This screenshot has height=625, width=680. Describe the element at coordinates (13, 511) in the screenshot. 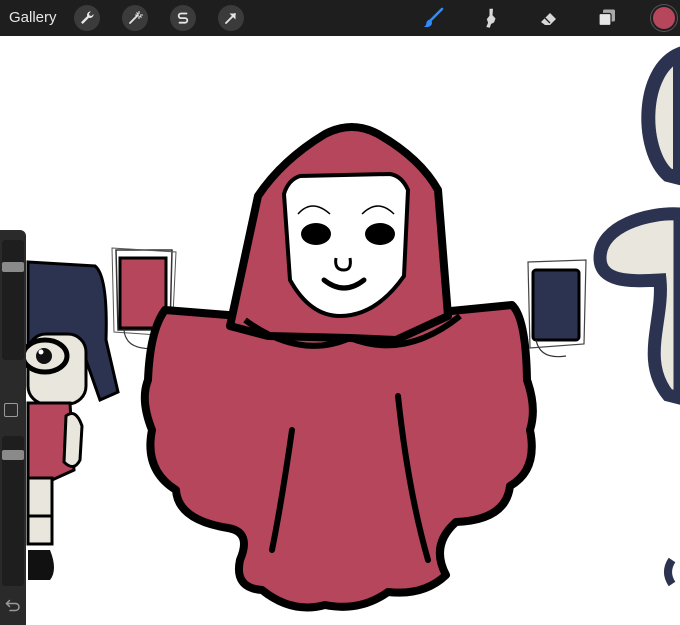

I see `opacity-slider` at that location.